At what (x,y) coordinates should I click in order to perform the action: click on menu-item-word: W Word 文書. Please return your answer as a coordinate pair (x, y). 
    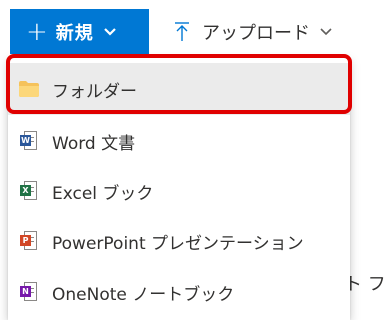
    Looking at the image, I should click on (179, 141).